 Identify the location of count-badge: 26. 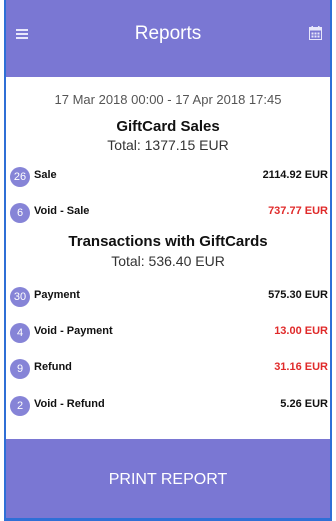
(20, 177).